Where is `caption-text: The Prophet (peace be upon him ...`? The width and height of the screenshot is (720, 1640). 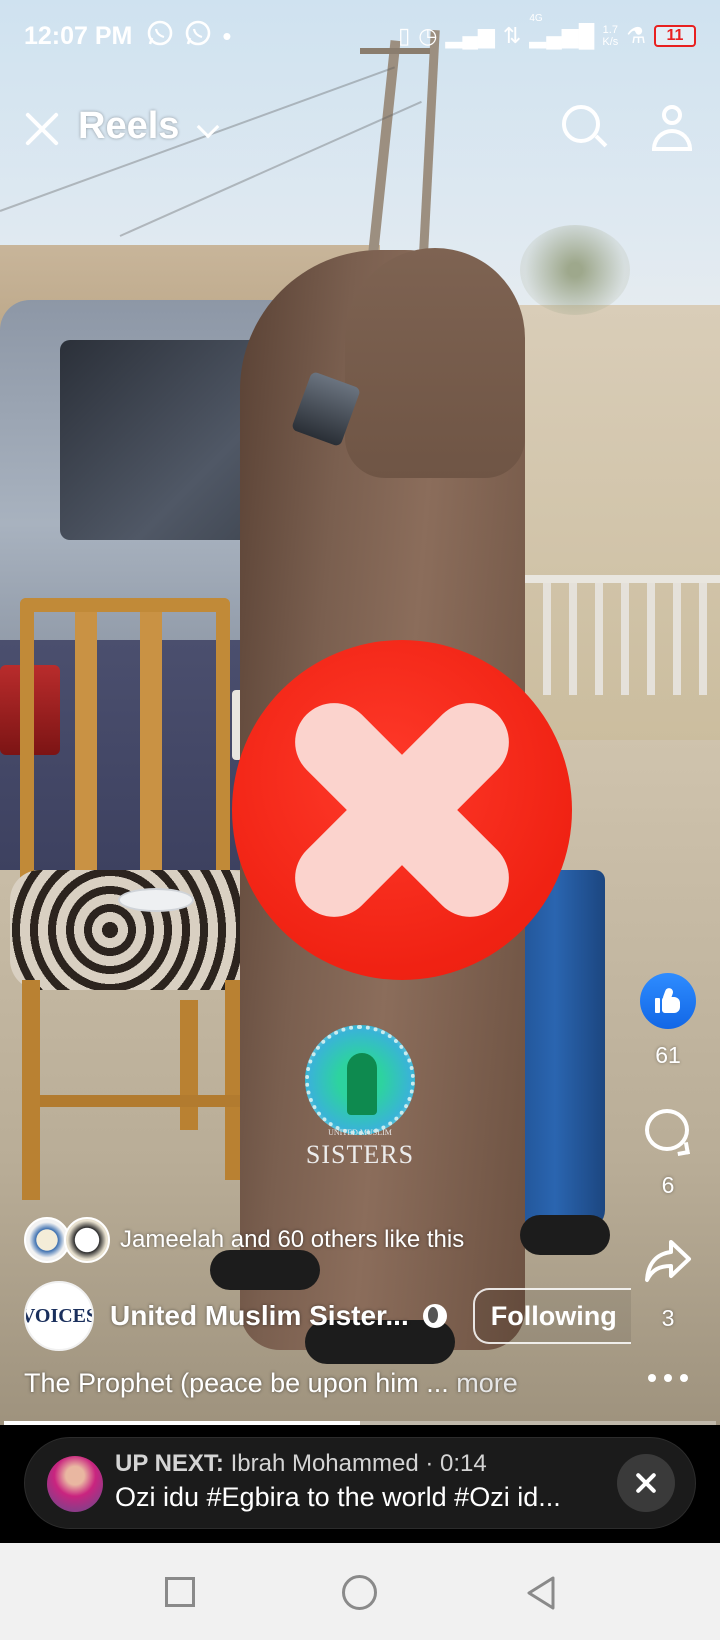 caption-text: The Prophet (peace be upon him ... is located at coordinates (236, 1383).